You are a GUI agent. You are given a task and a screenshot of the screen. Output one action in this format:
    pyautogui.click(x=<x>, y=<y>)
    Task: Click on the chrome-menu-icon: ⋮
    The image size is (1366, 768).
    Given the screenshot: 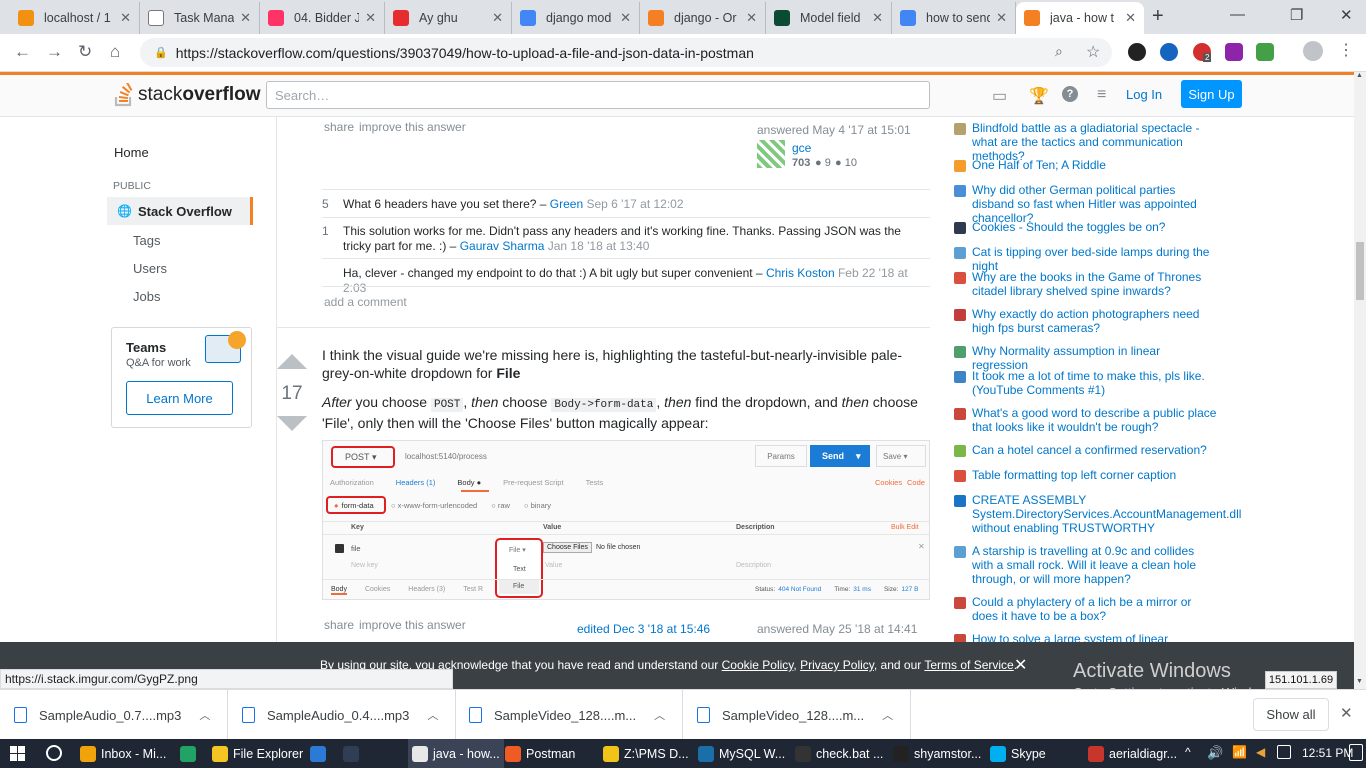 What is the action you would take?
    pyautogui.click(x=1346, y=50)
    